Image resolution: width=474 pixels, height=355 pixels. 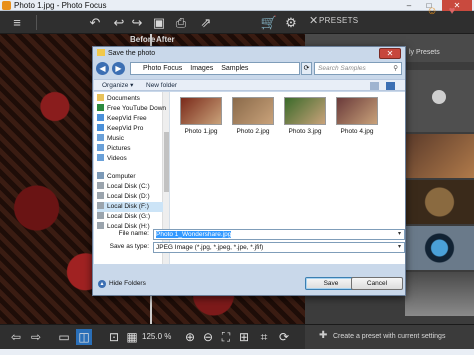 I want to click on my-presets-tab: ly Presets, so click(x=424, y=52).